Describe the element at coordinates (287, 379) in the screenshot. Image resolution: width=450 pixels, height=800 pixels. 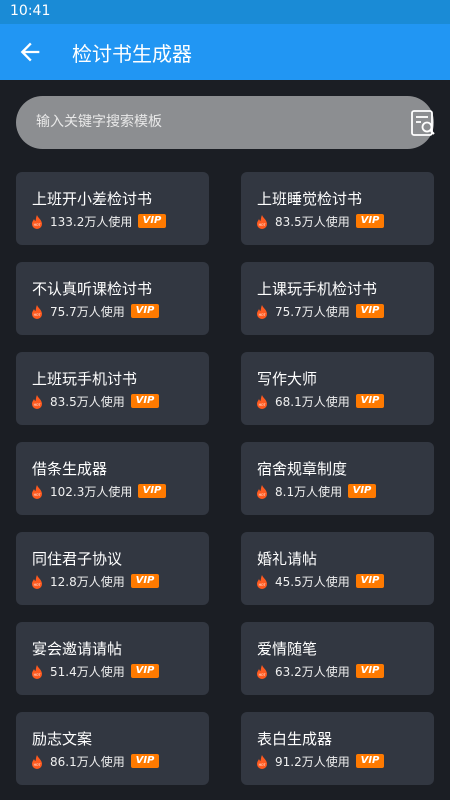
I see `template-title: 写作大师` at that location.